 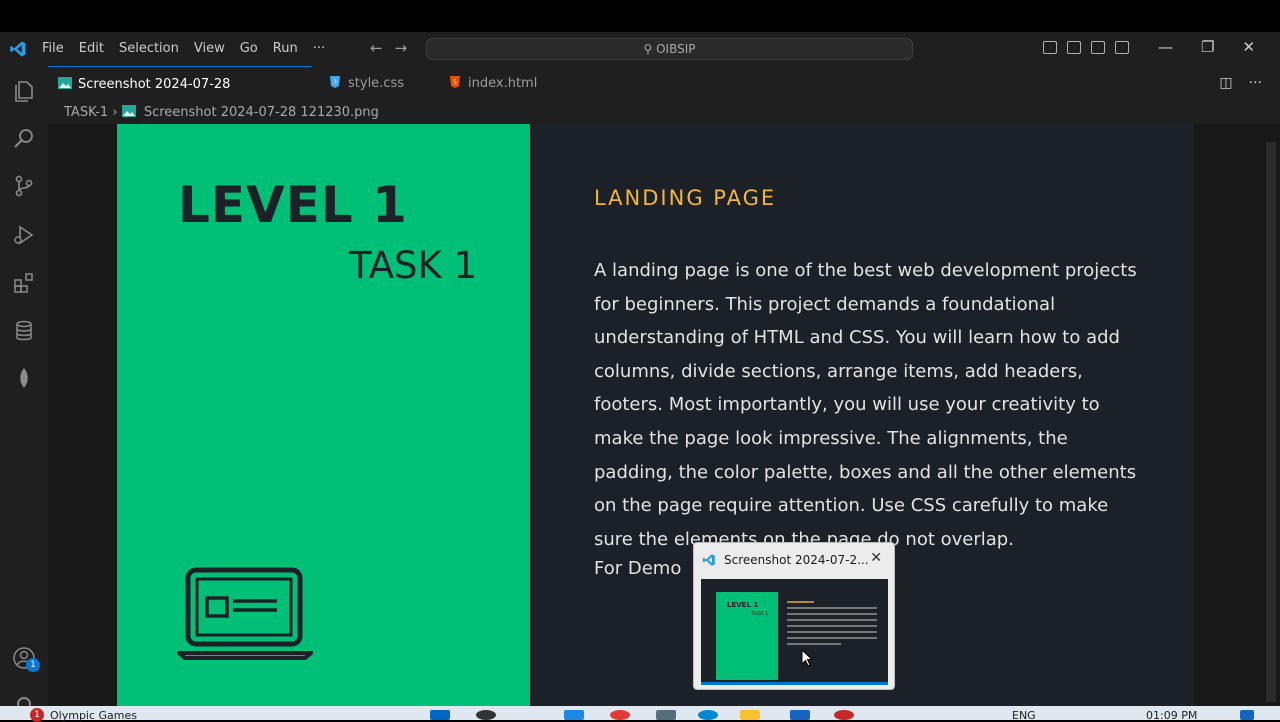 I want to click on more-actions-icon: ···, so click(x=1255, y=83).